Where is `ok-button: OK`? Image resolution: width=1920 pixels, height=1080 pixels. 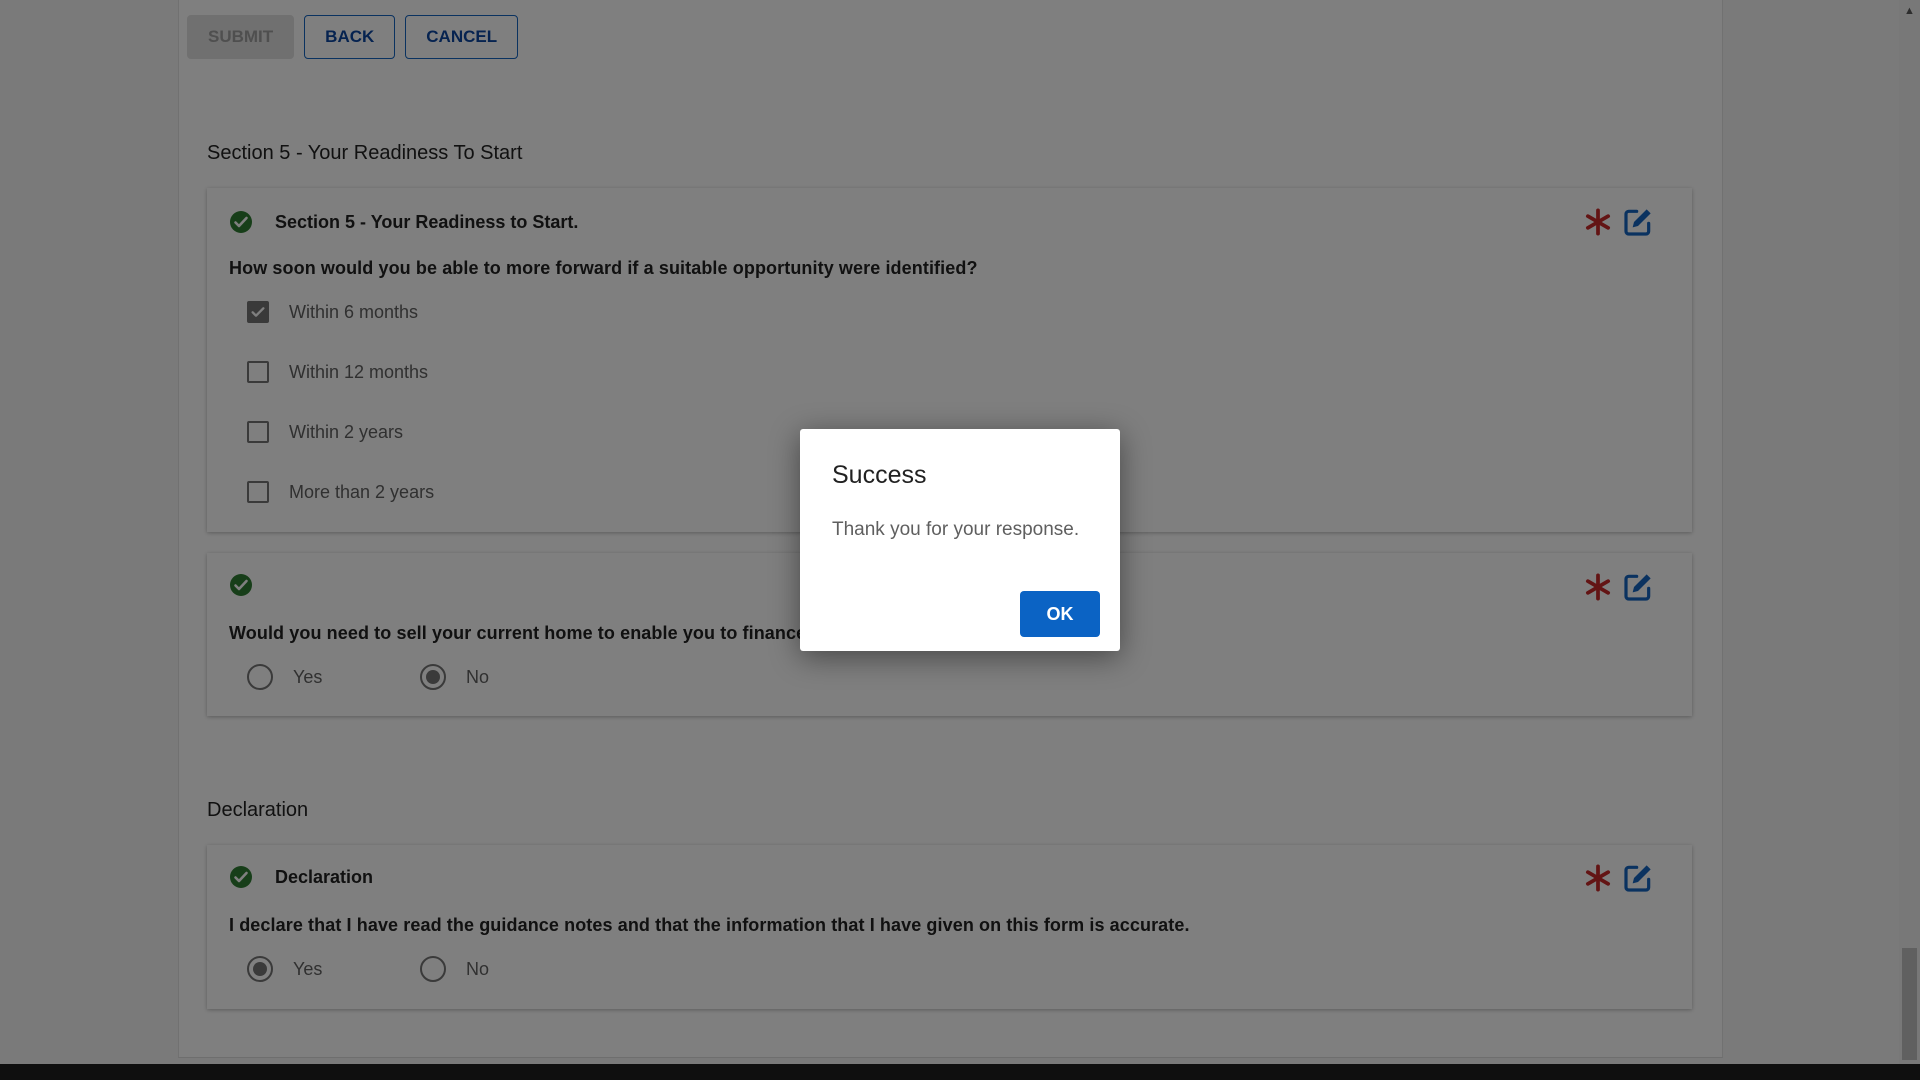
ok-button: OK is located at coordinates (1060, 614).